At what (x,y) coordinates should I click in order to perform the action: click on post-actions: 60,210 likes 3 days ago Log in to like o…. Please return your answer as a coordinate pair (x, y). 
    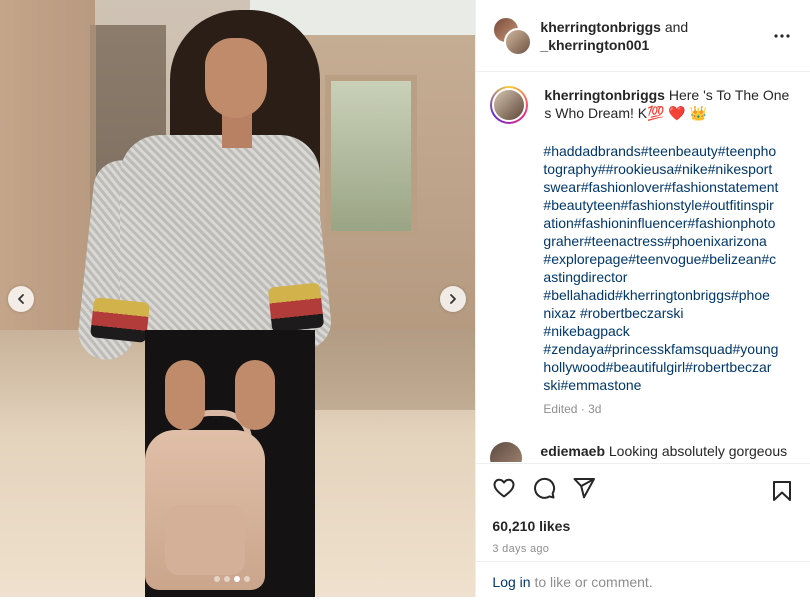
    Looking at the image, I should click on (643, 530).